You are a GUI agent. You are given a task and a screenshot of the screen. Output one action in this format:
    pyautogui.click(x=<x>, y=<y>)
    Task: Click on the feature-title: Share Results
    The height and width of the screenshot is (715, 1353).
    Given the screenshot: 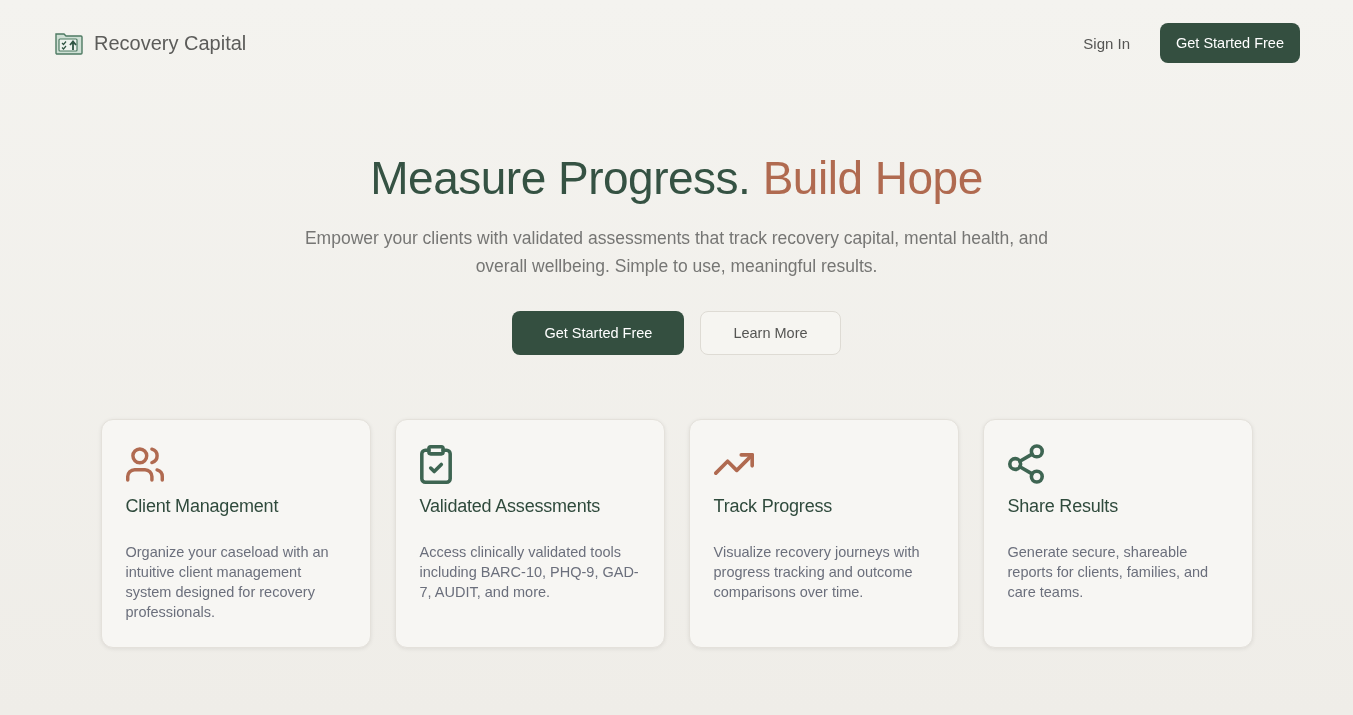 What is the action you would take?
    pyautogui.click(x=1063, y=506)
    